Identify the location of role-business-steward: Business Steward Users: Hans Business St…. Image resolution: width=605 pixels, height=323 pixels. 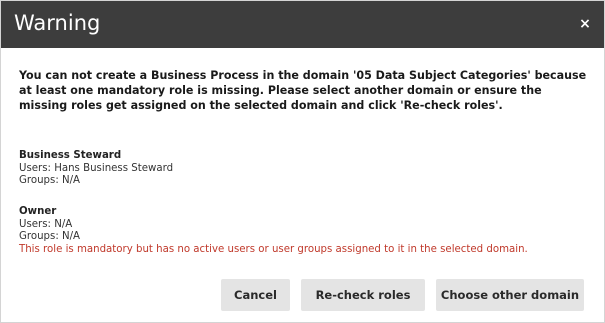
(305, 169).